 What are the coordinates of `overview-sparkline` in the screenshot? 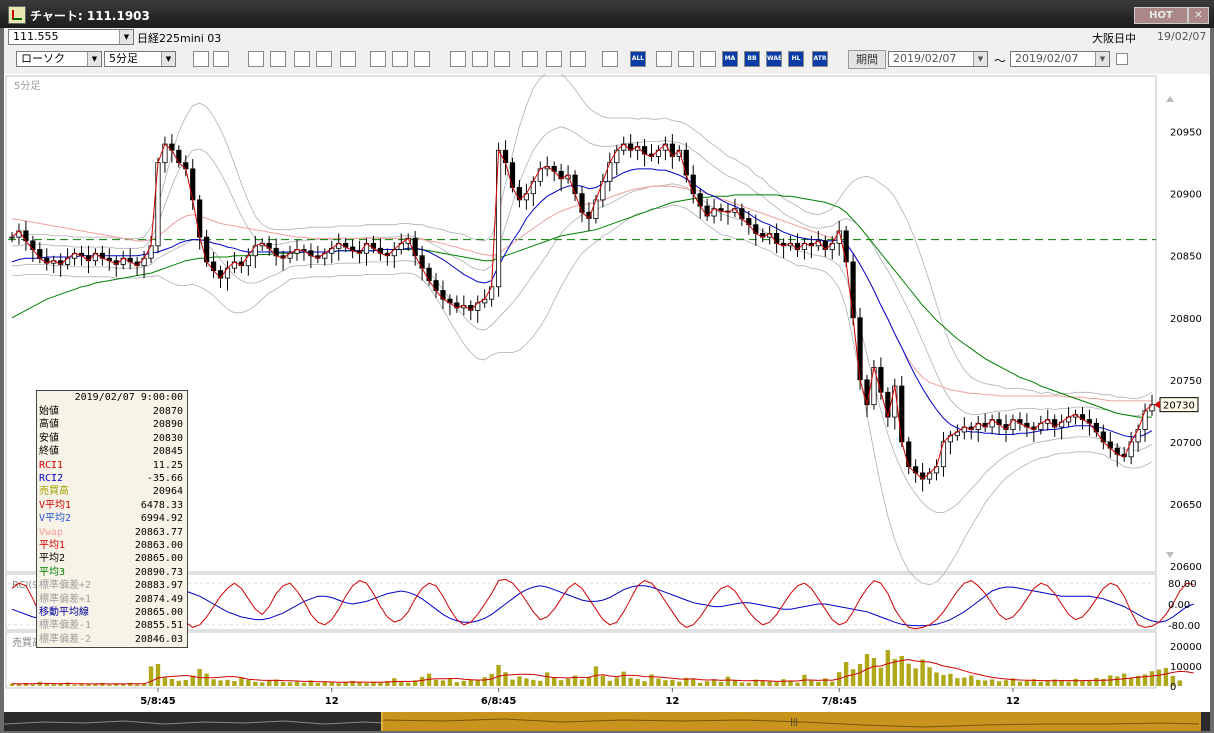 It's located at (194, 722).